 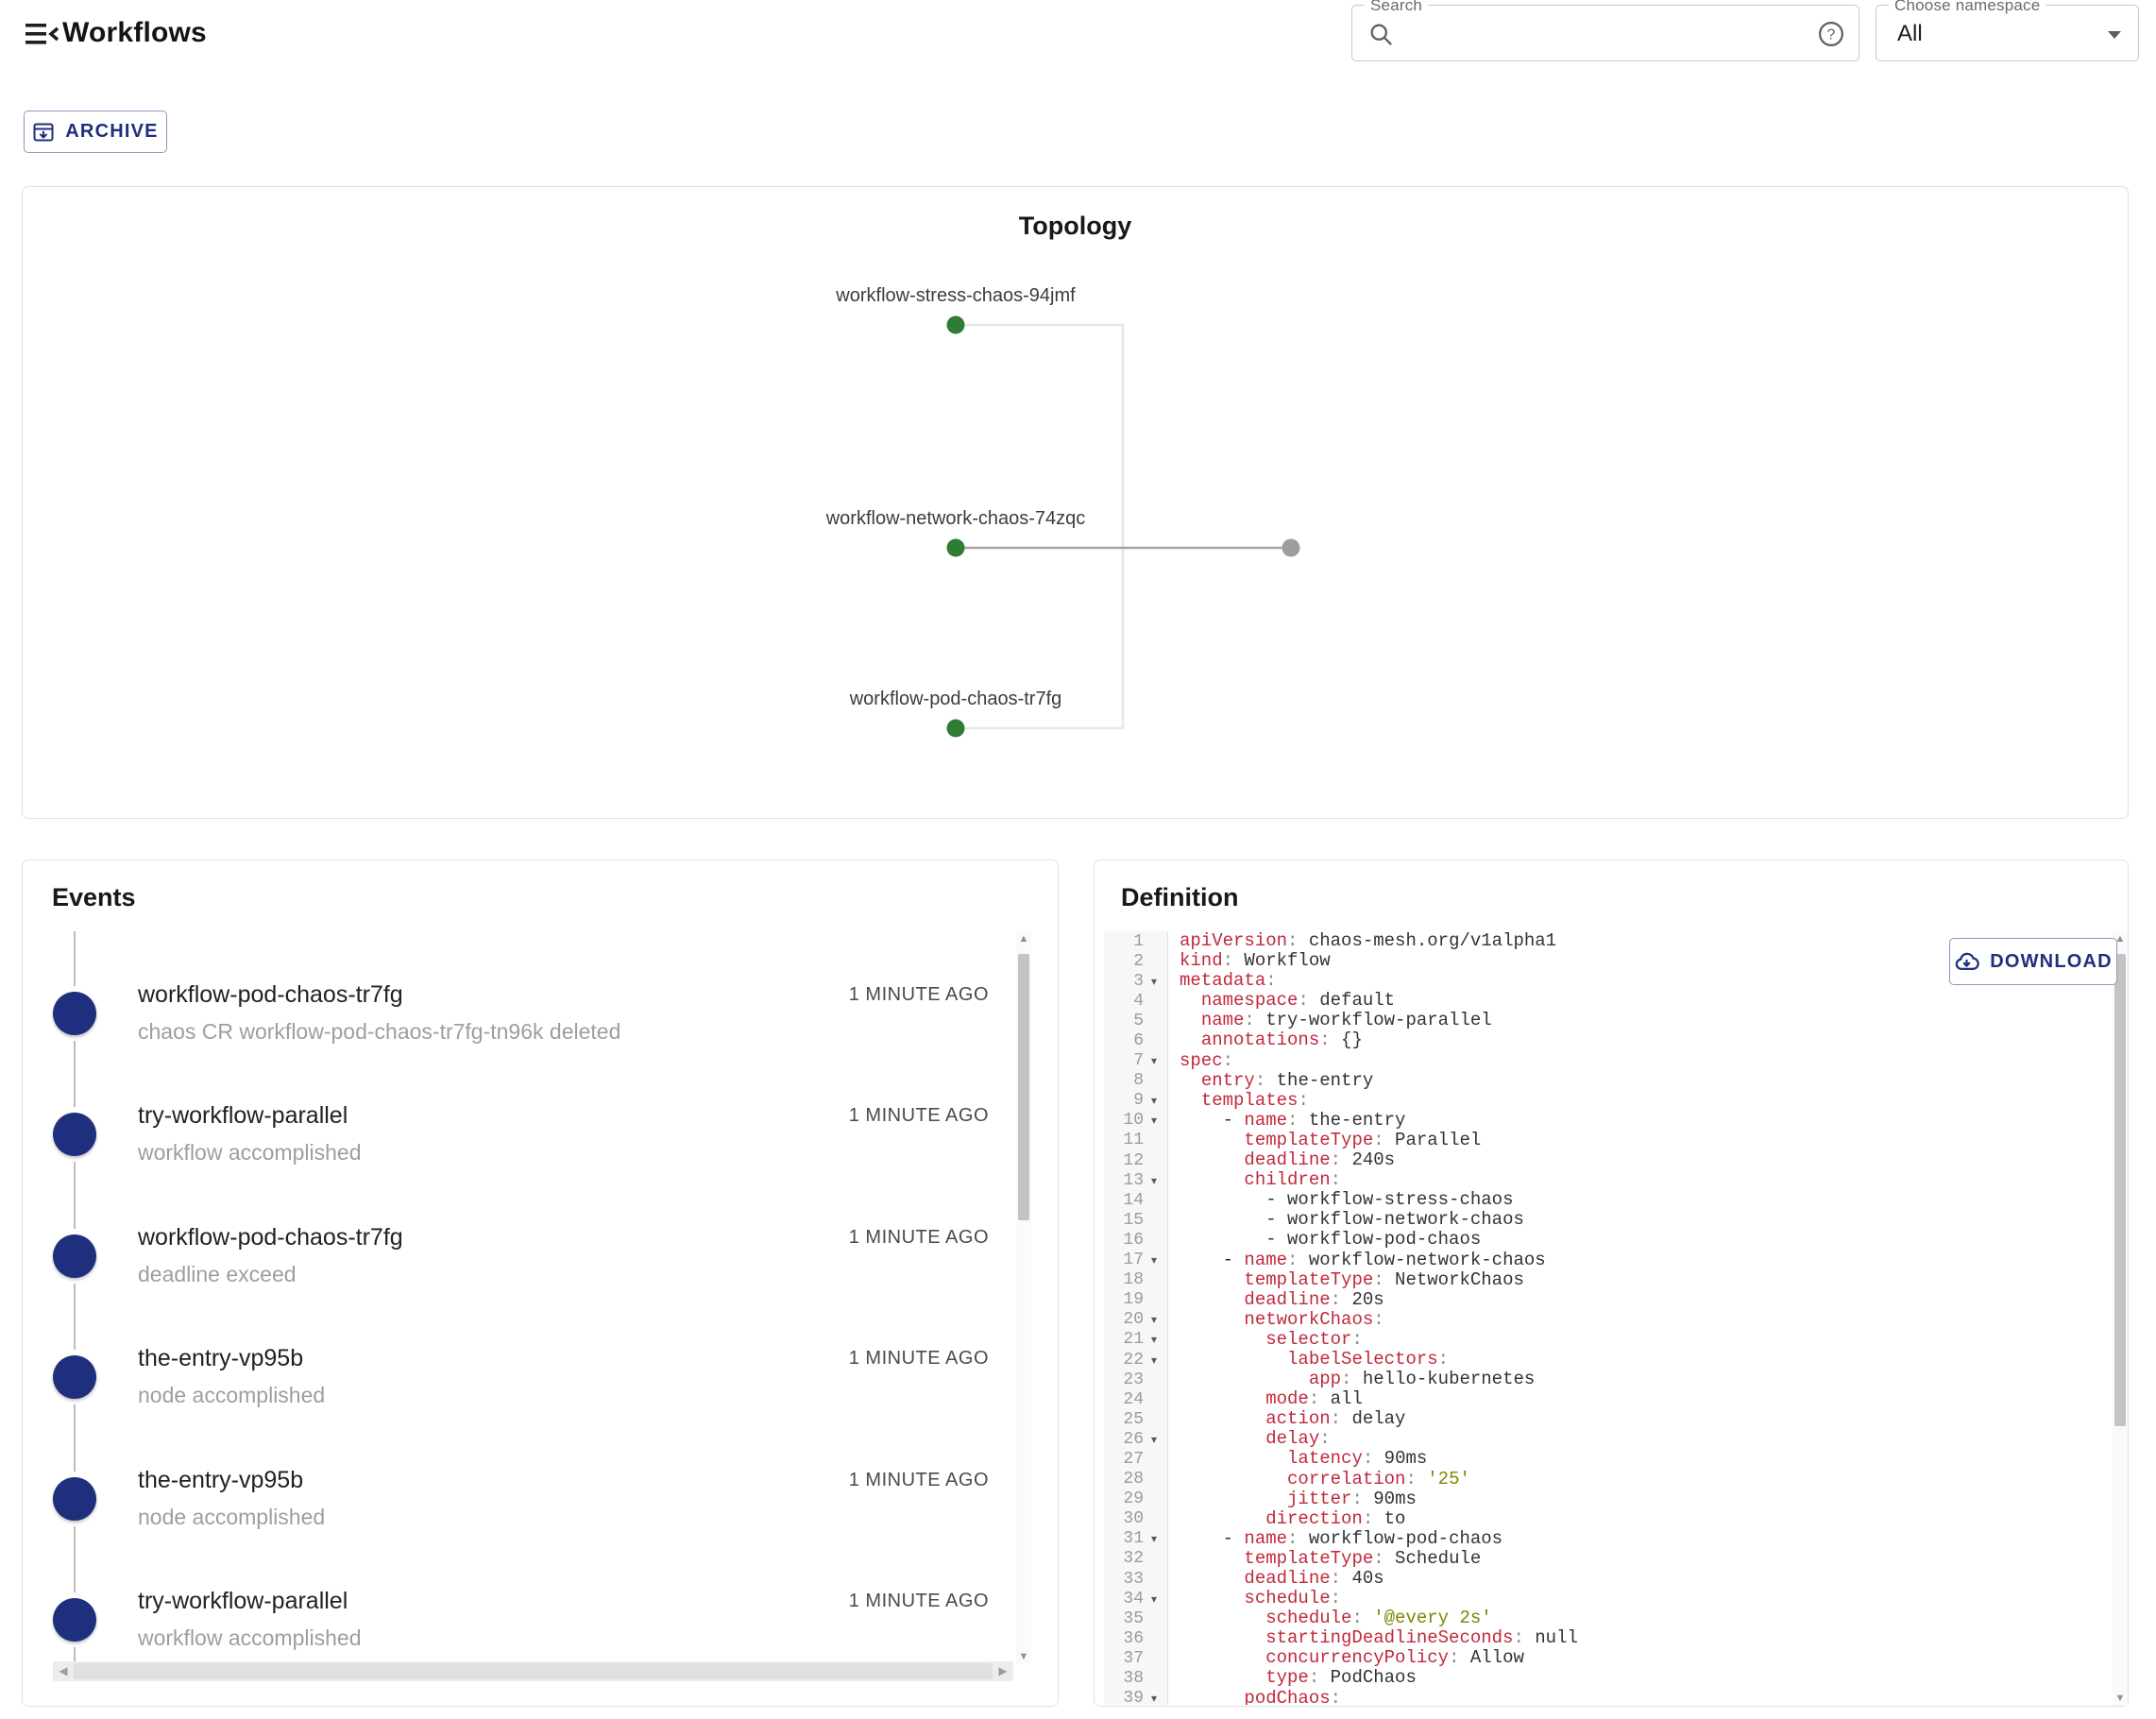 What do you see at coordinates (1254, 1100) in the screenshot?
I see `code-line: templates:` at bounding box center [1254, 1100].